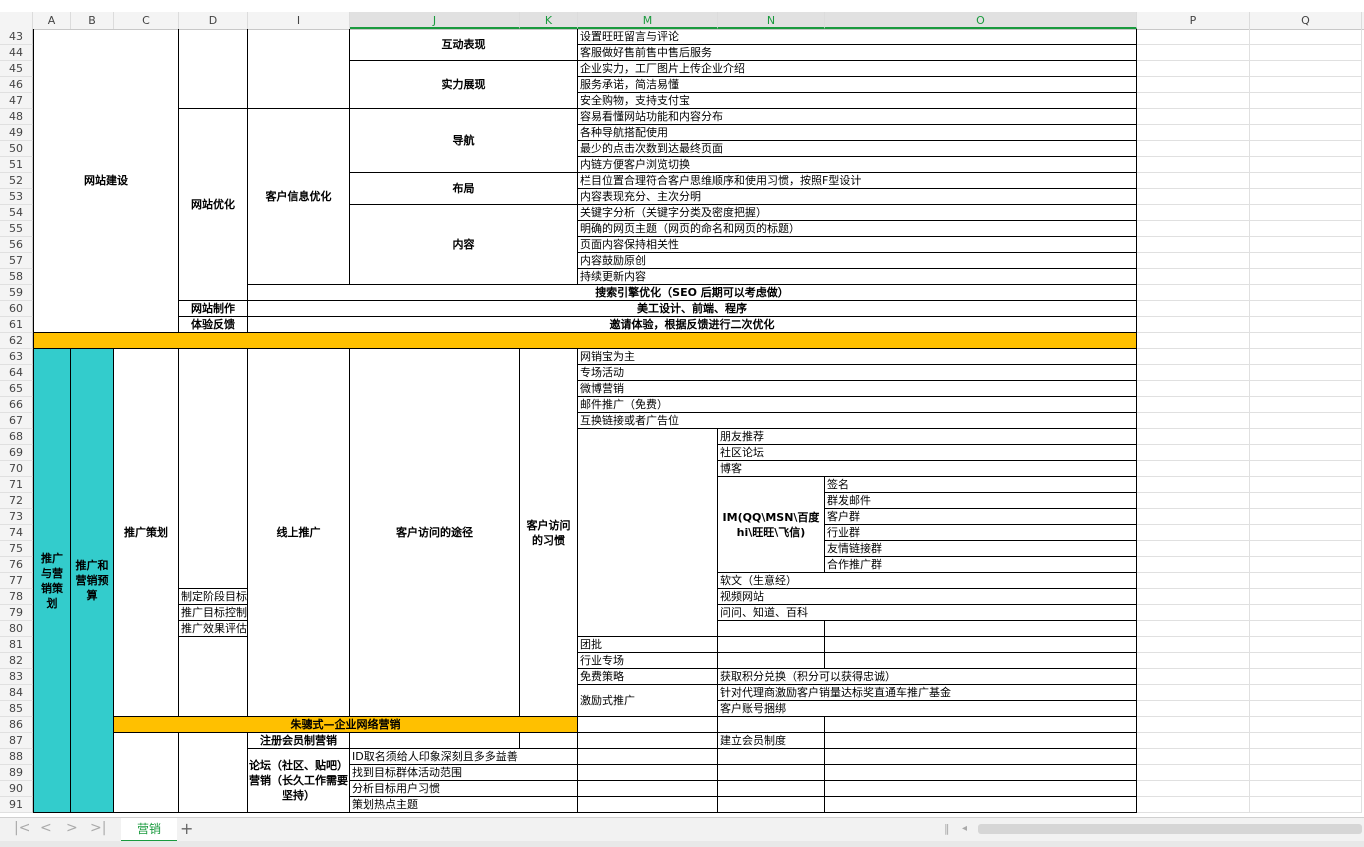  Describe the element at coordinates (927, 597) in the screenshot. I see `cell-r78n: 视频网站` at that location.